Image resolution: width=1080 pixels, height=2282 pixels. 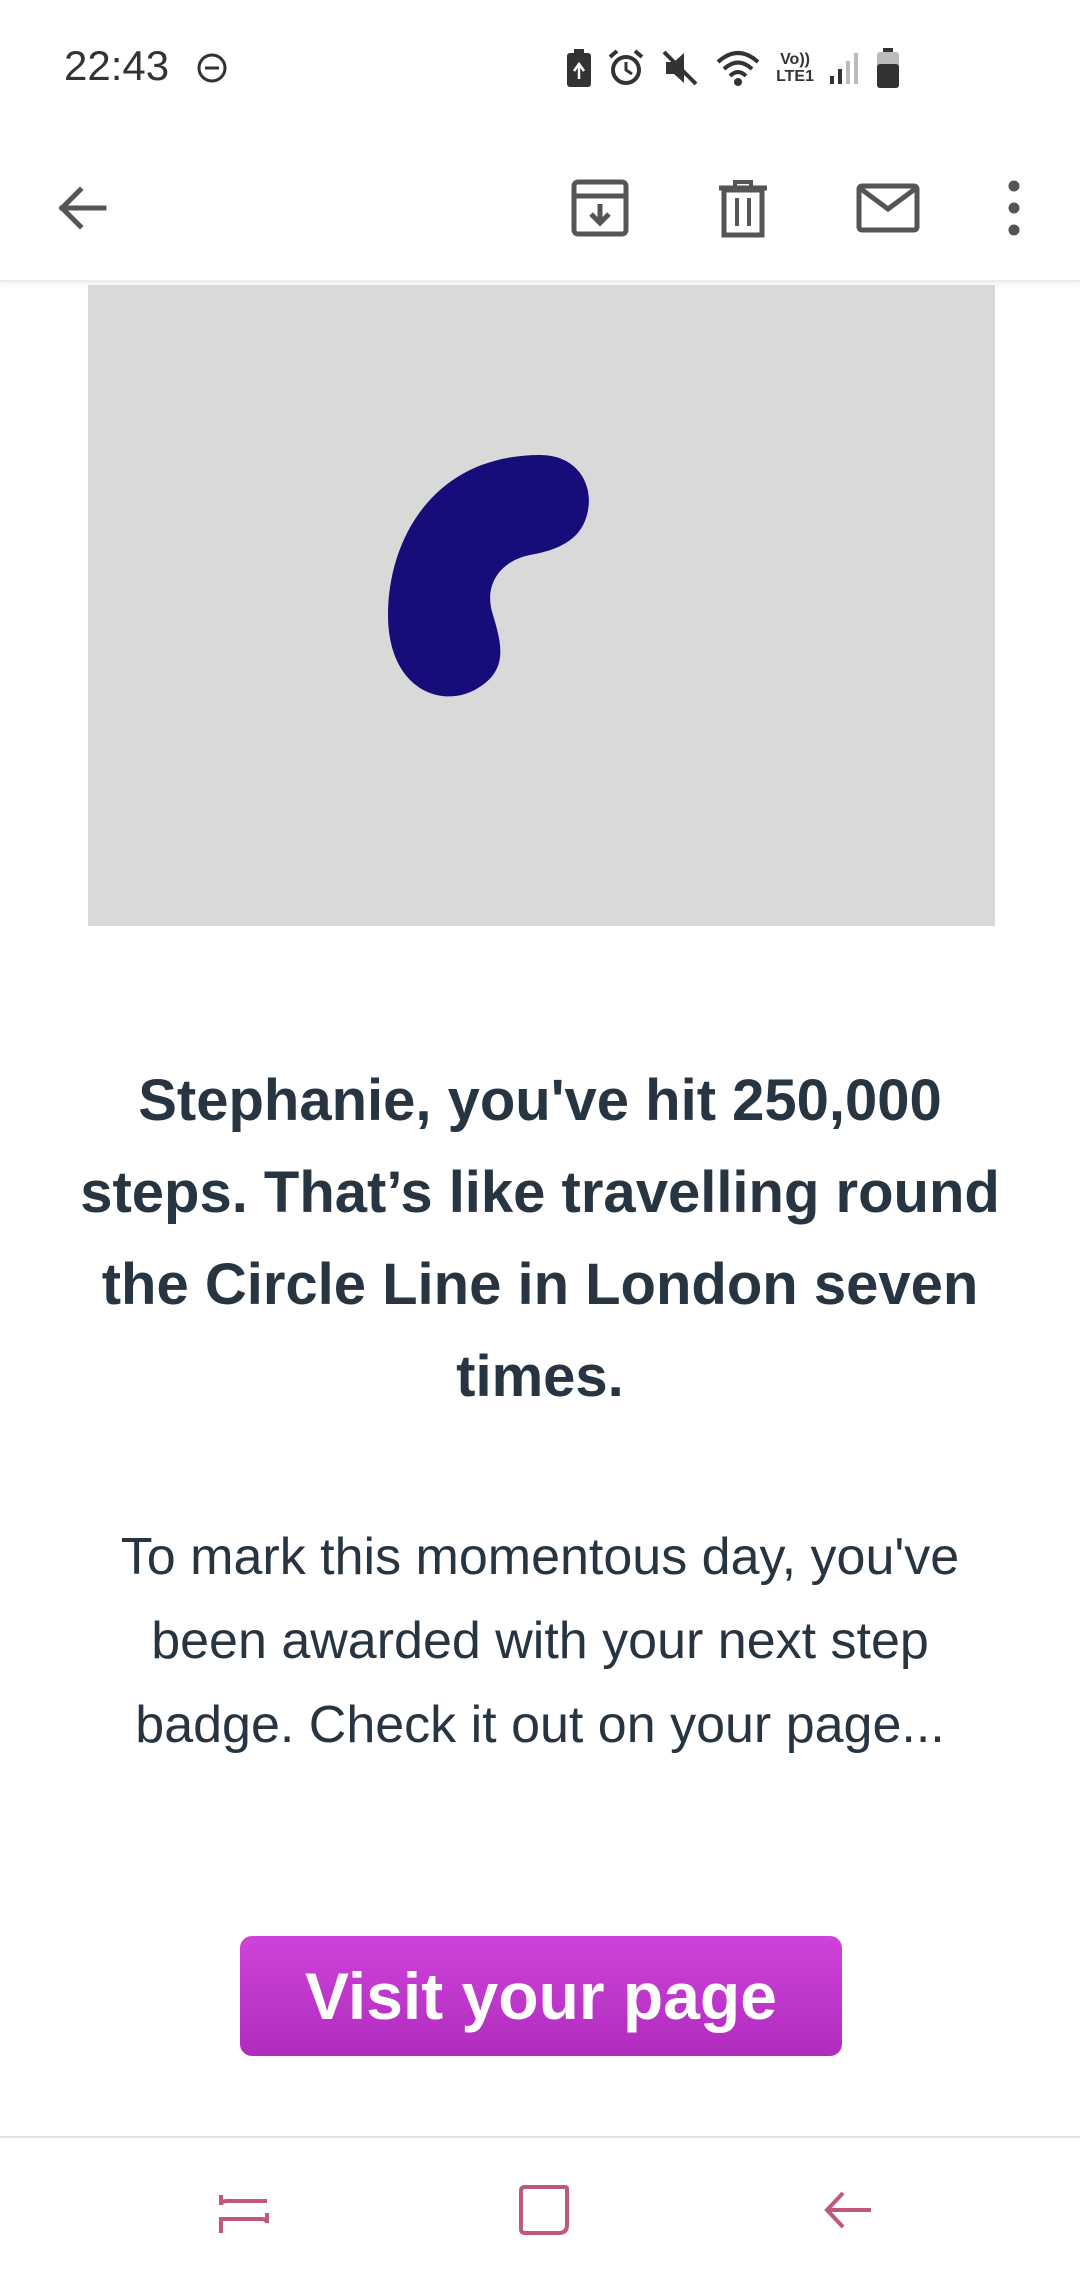 I want to click on archive-button, so click(x=600, y=210).